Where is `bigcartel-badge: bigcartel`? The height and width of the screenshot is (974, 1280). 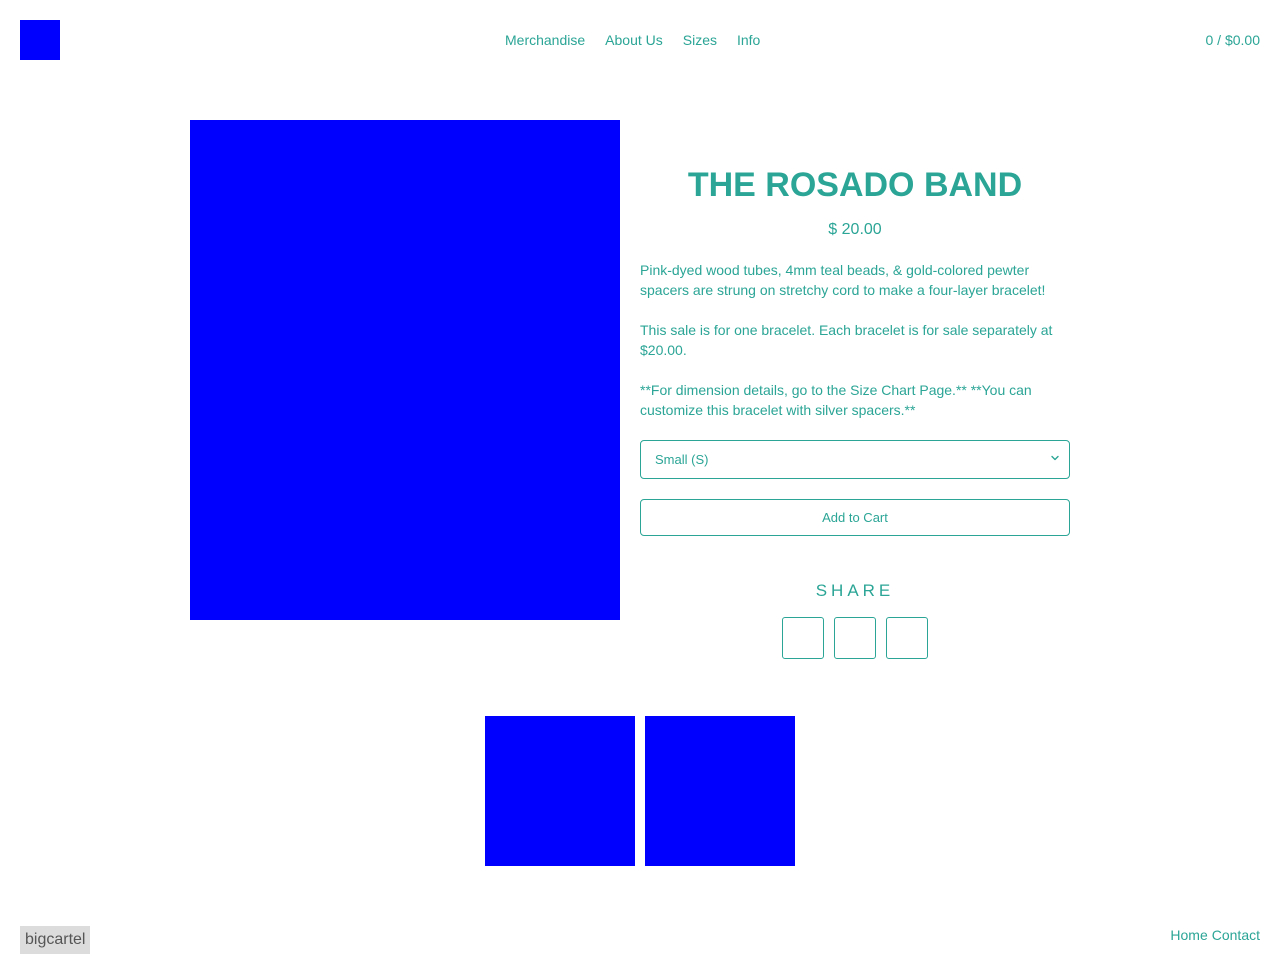 bigcartel-badge: bigcartel is located at coordinates (55, 940).